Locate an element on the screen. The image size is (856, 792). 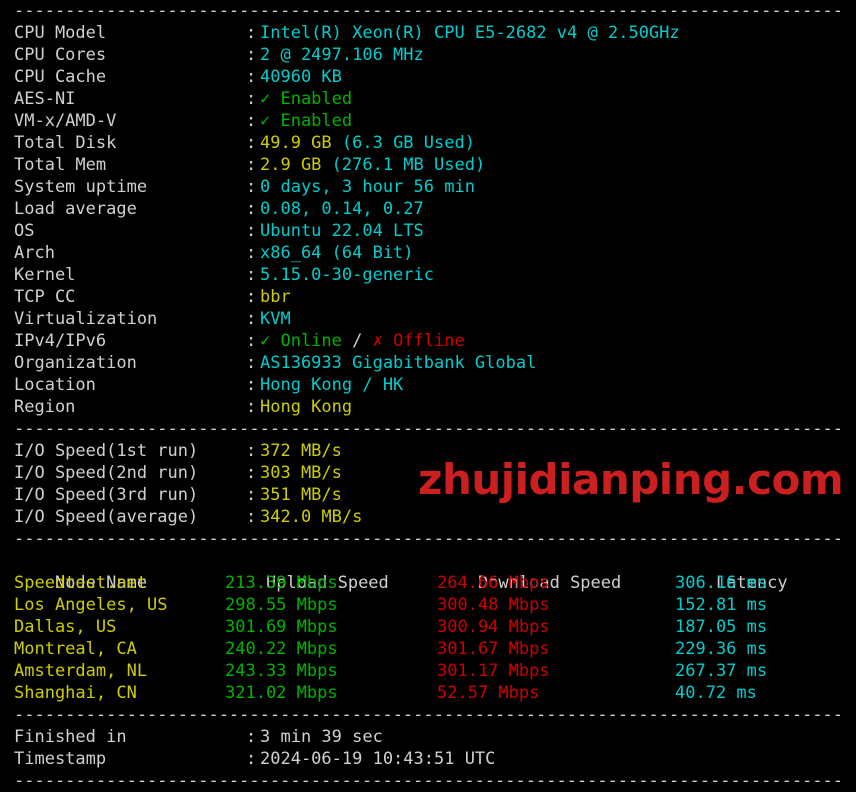
speedtest-upload-speed: 298.55 Mbps is located at coordinates (281, 605).